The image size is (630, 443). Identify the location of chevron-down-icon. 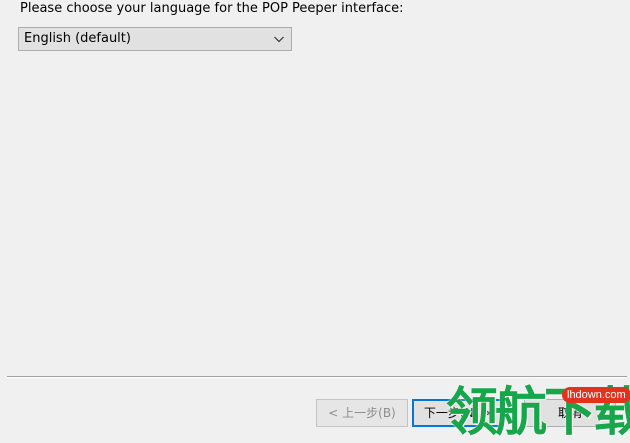
(279, 39).